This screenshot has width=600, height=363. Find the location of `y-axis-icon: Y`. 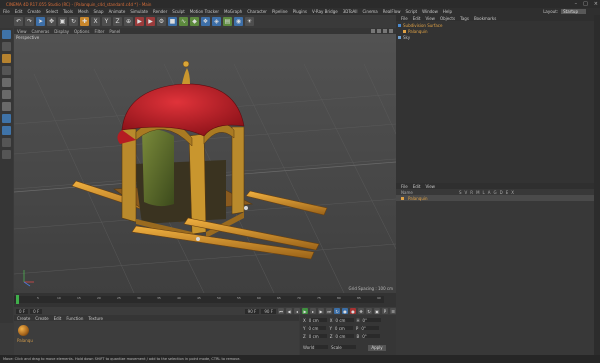

y-axis-icon: Y is located at coordinates (106, 21).